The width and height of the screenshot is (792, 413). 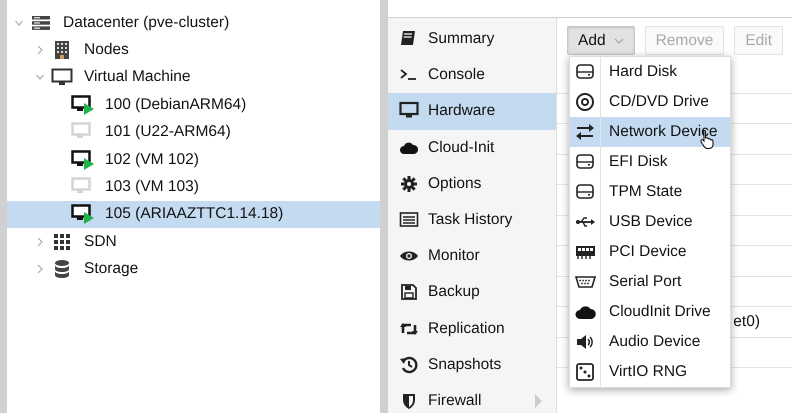 I want to click on database-icon, so click(x=62, y=269).